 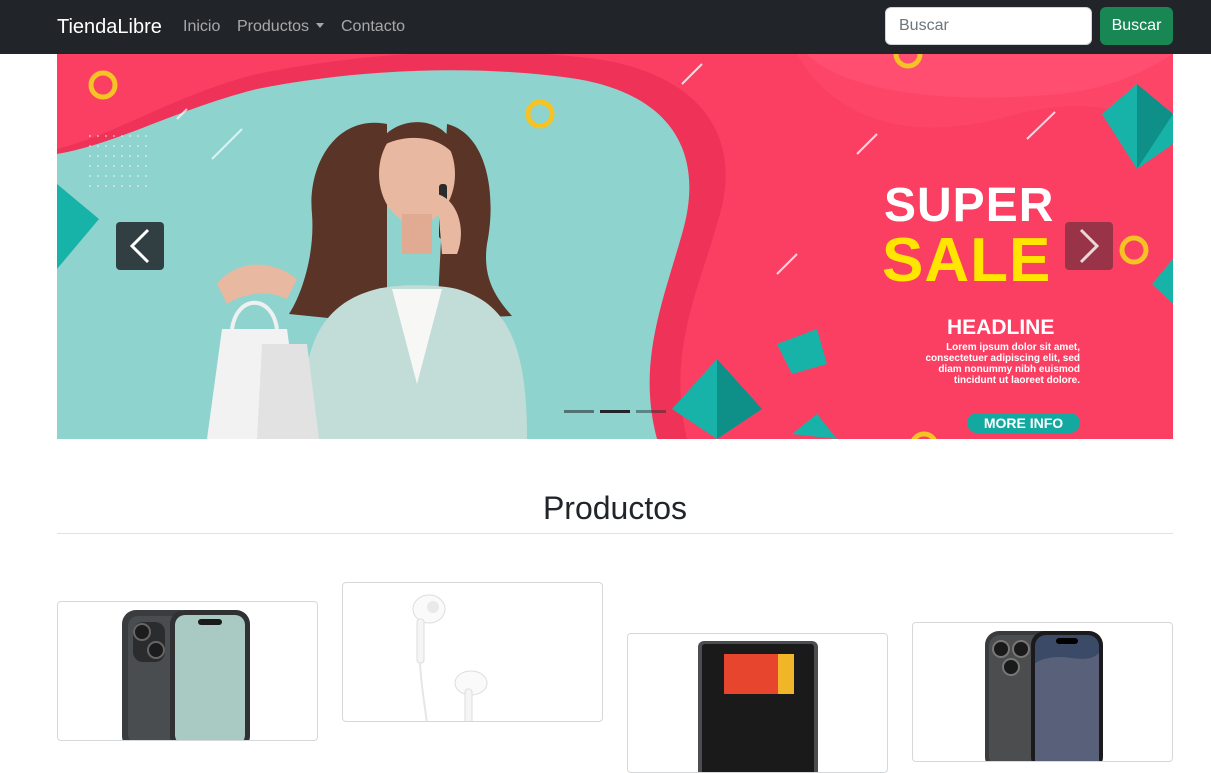 I want to click on search-button: Buscar, so click(x=1136, y=26).